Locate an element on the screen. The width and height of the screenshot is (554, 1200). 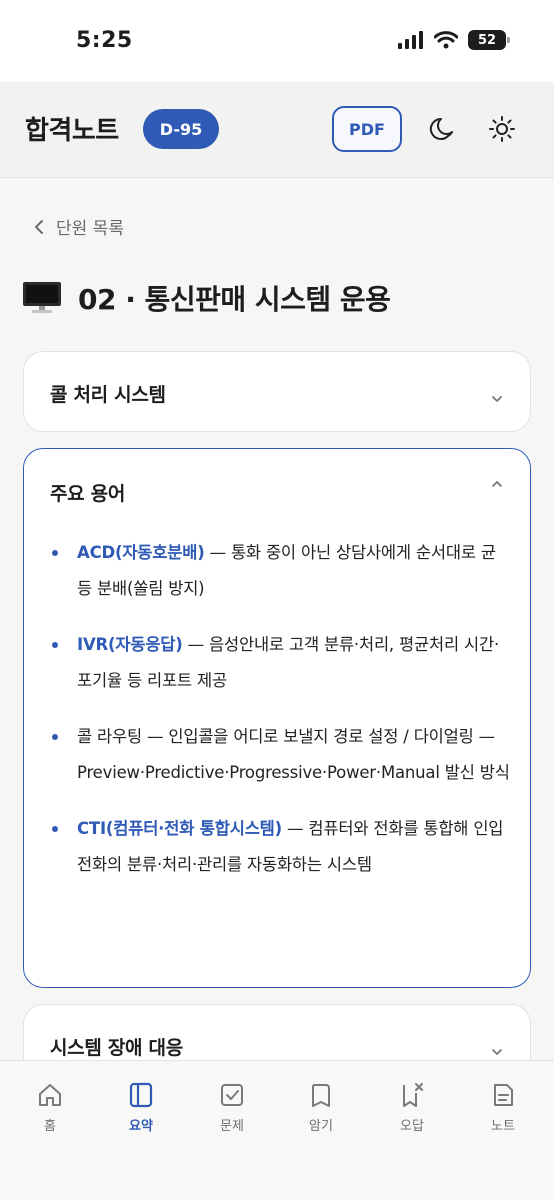
breadcrumb-label: 단원 목록 is located at coordinates (90, 229).